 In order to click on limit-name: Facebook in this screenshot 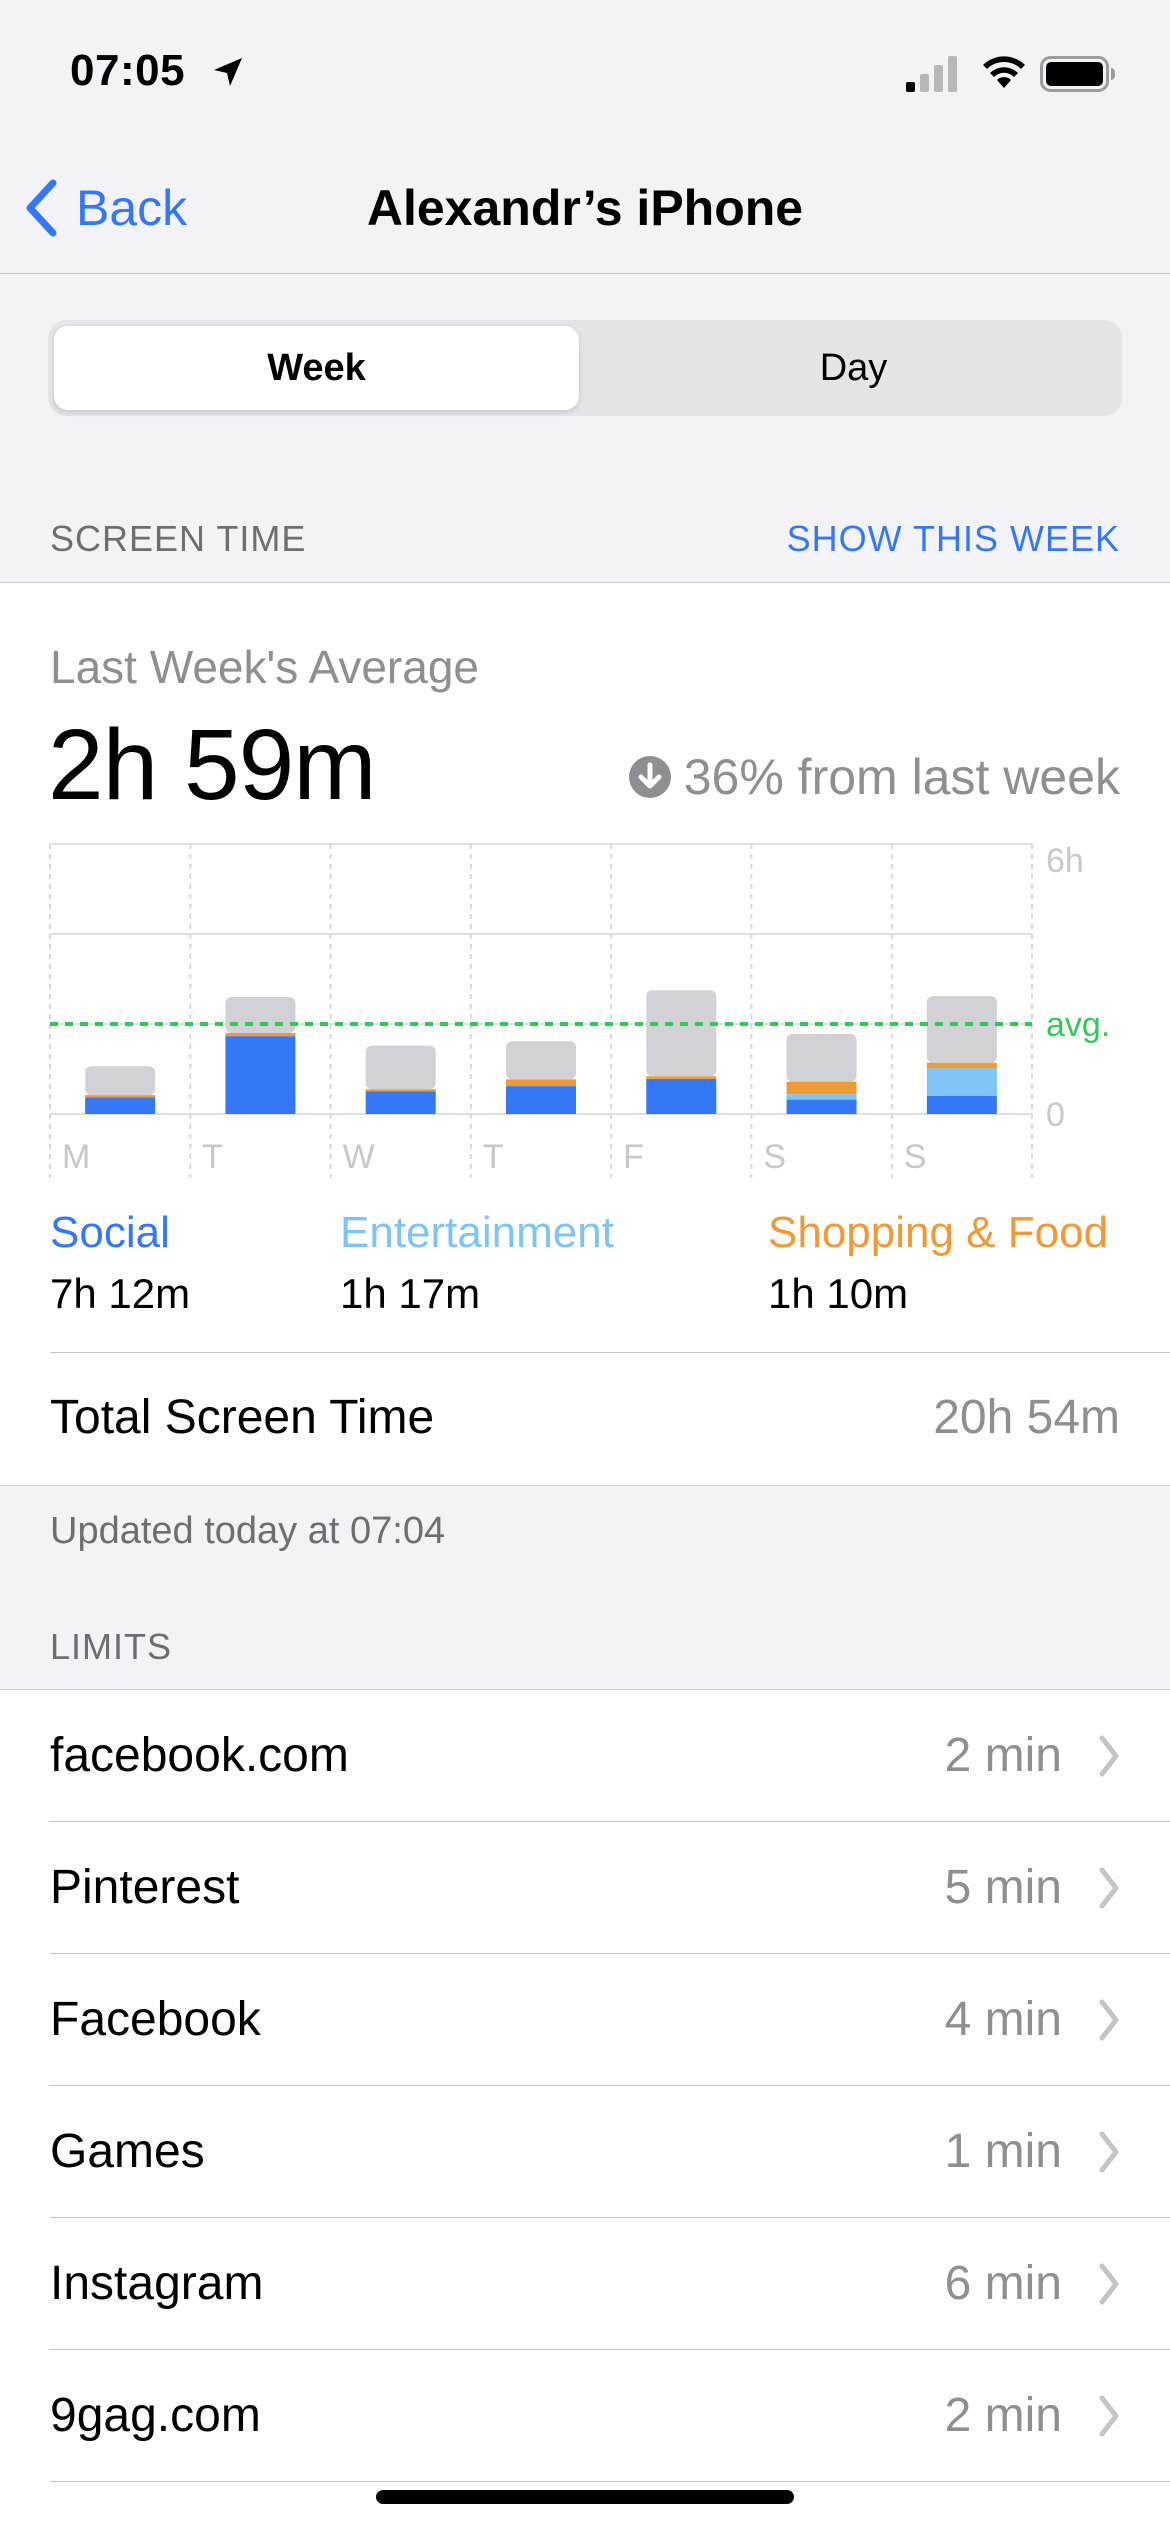, I will do `click(155, 2019)`.